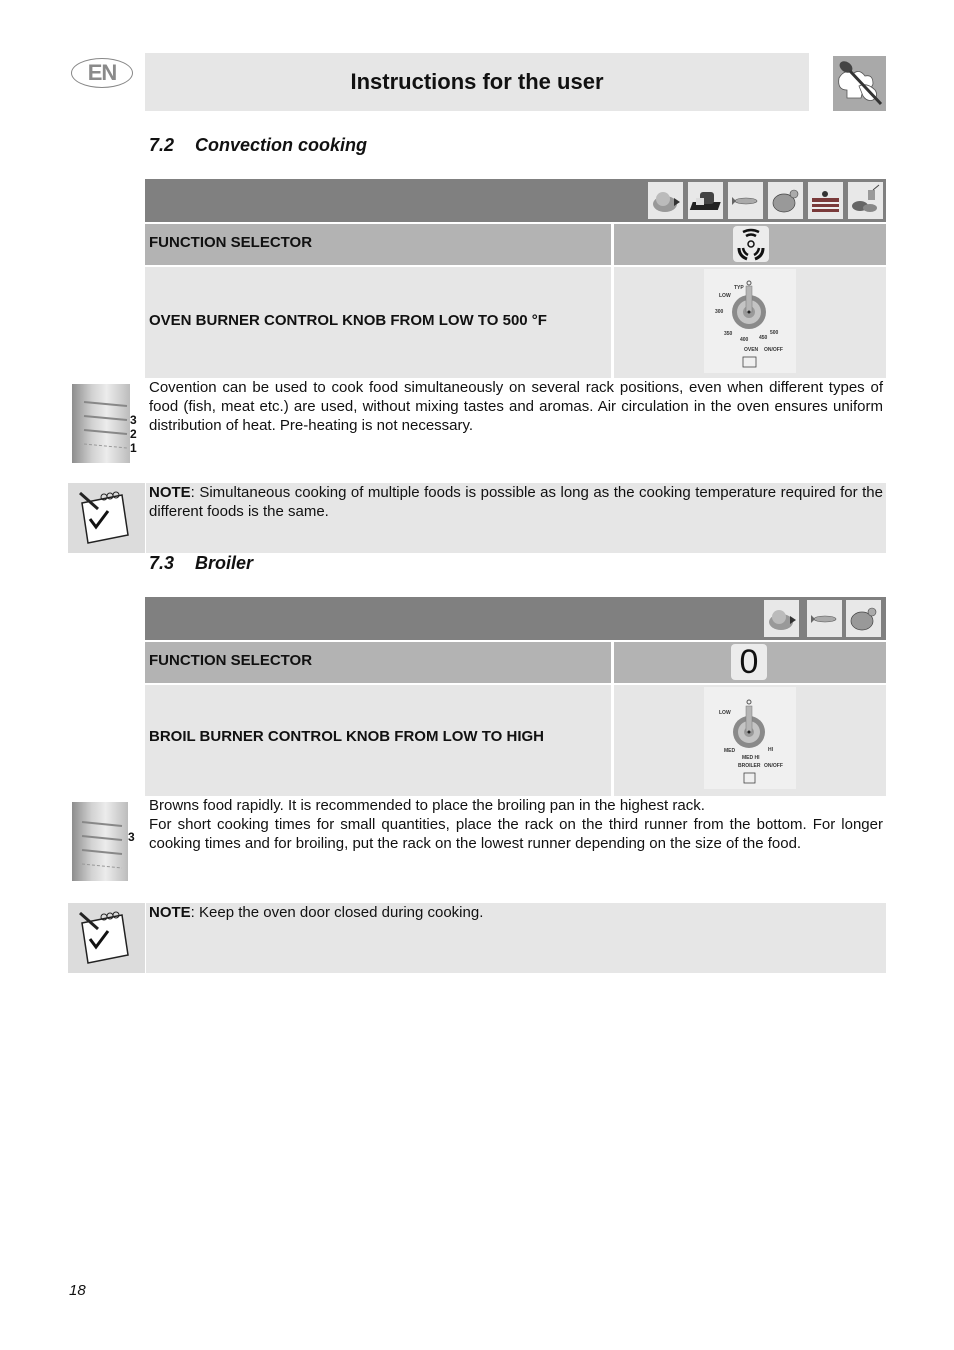 The width and height of the screenshot is (954, 1350). What do you see at coordinates (133, 448) in the screenshot?
I see `rack-marker-1: 1` at bounding box center [133, 448].